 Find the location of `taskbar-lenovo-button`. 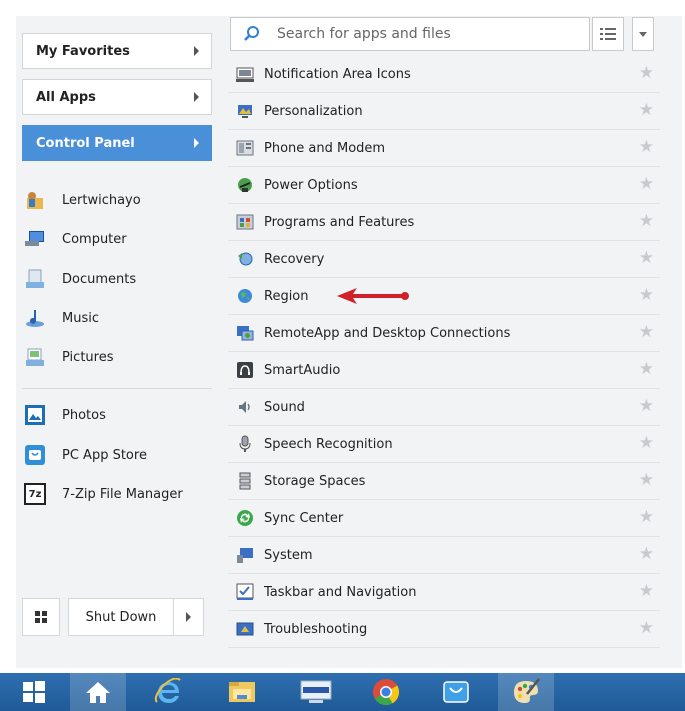

taskbar-lenovo-button is located at coordinates (316, 692).